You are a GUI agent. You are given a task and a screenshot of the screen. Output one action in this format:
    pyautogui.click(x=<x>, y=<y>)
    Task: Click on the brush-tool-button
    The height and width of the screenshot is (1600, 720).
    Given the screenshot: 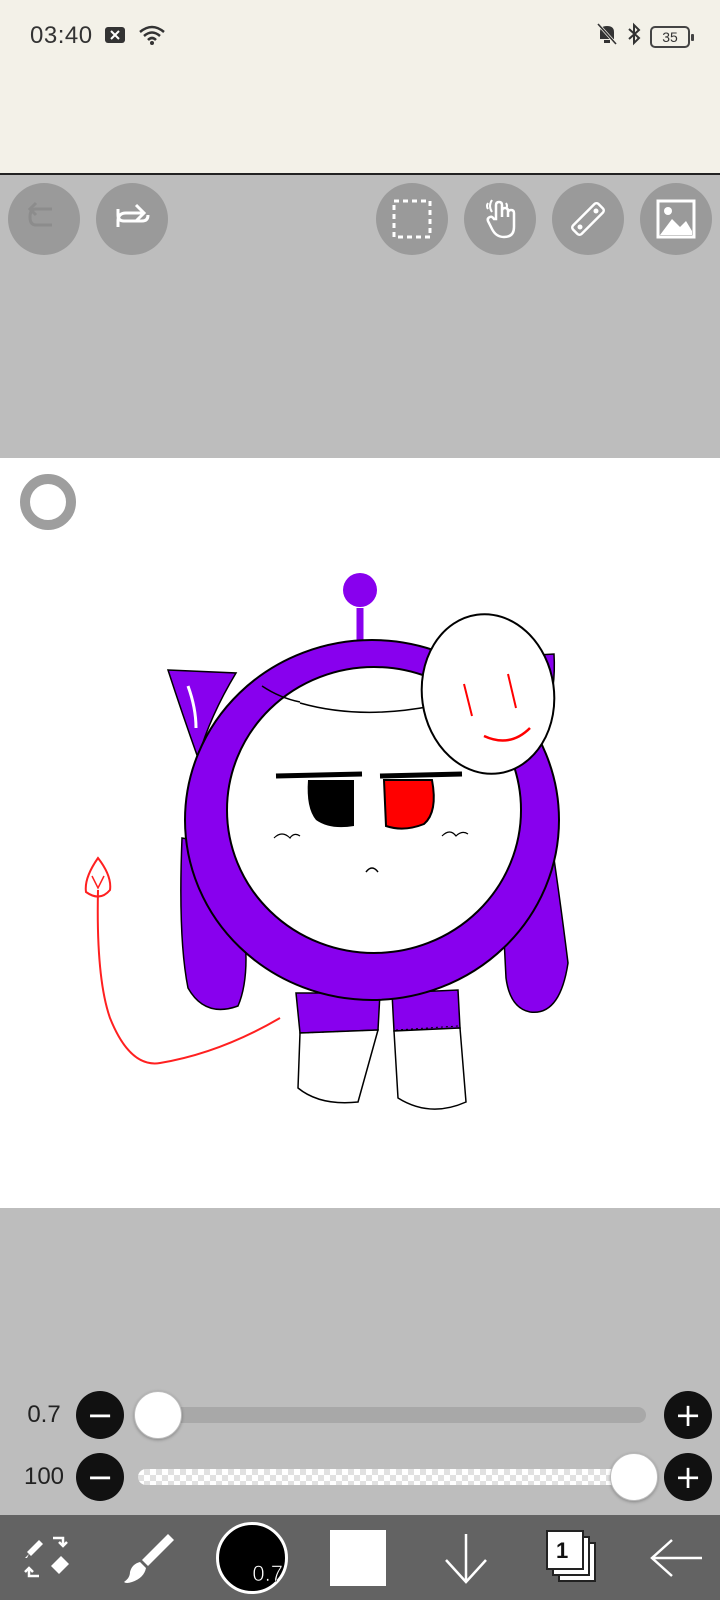 What is the action you would take?
    pyautogui.click(x=148, y=1557)
    